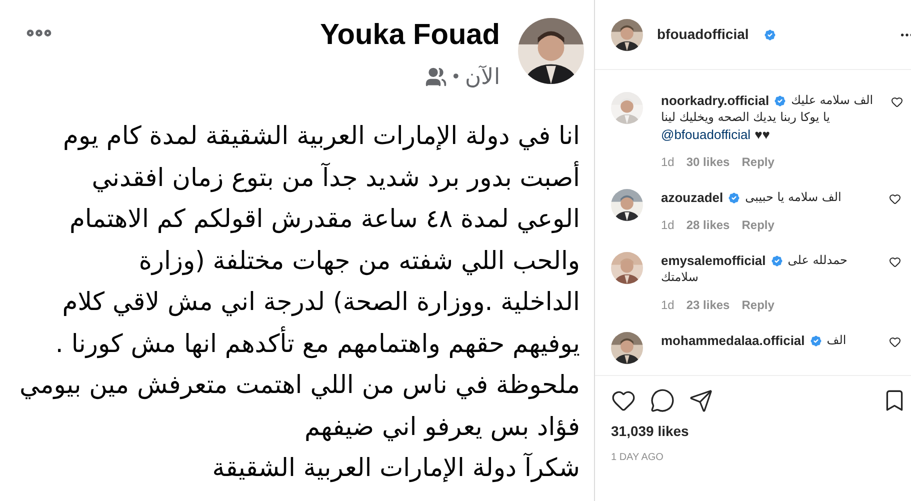 The image size is (911, 501). Describe the element at coordinates (753, 431) in the screenshot. I see `likes-count: 31,039 likes` at that location.